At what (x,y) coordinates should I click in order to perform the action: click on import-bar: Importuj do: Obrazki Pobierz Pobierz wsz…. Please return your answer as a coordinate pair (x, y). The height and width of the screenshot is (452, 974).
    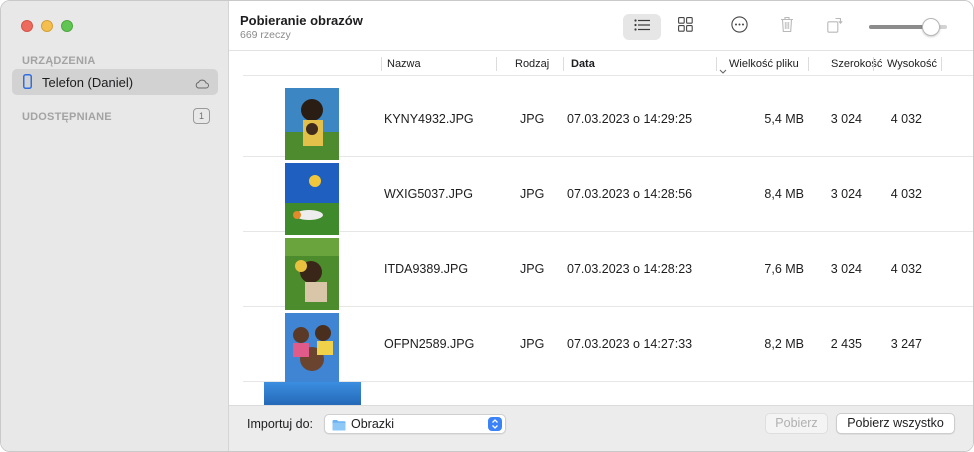
    Looking at the image, I should click on (601, 428).